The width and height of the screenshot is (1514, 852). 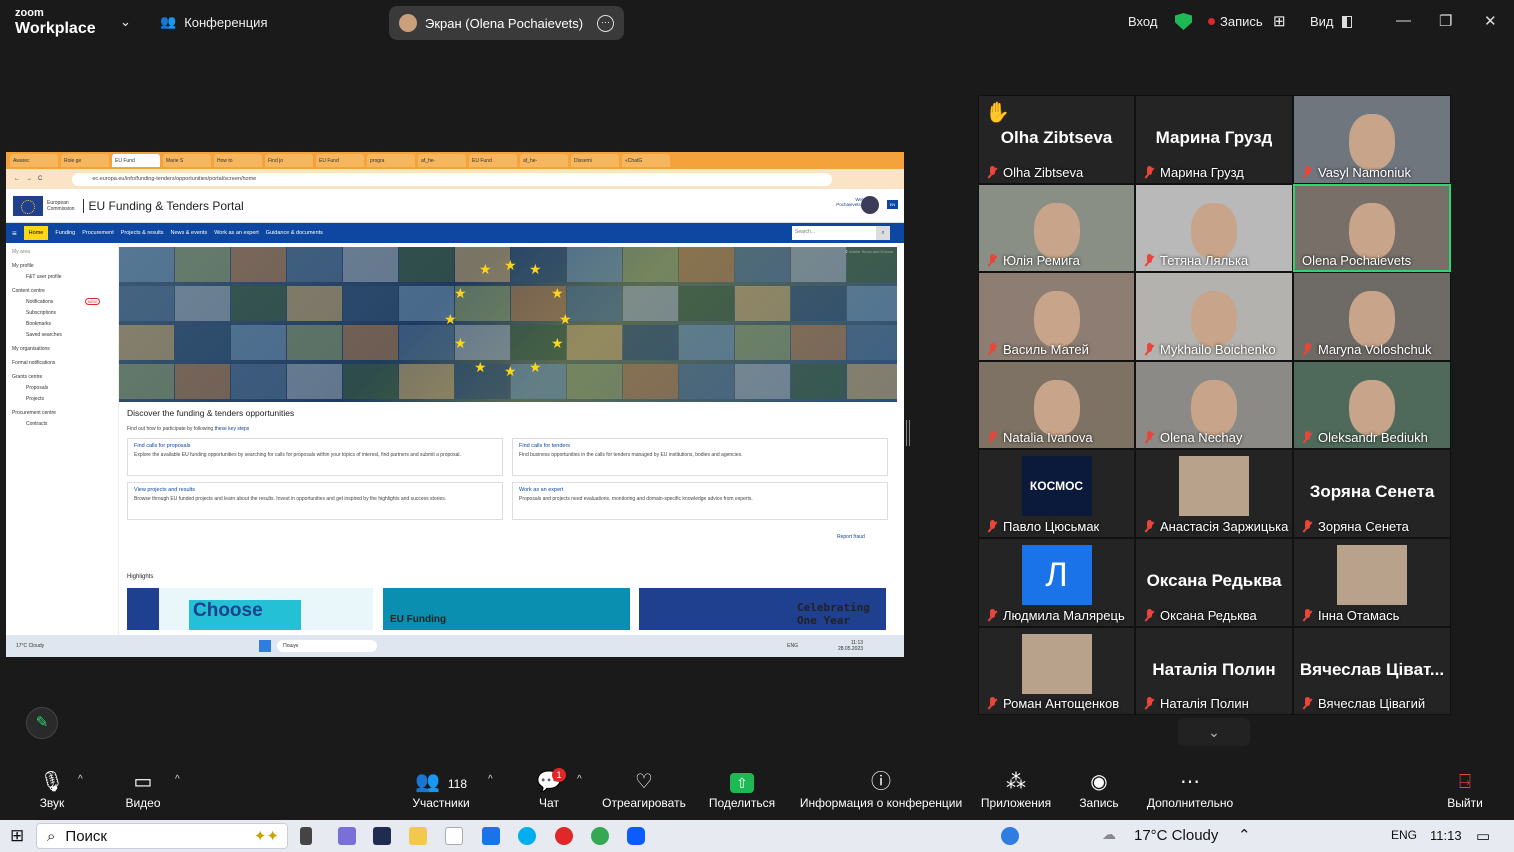 What do you see at coordinates (69, 335) in the screenshot?
I see `sidebar-saved: Saved searches` at bounding box center [69, 335].